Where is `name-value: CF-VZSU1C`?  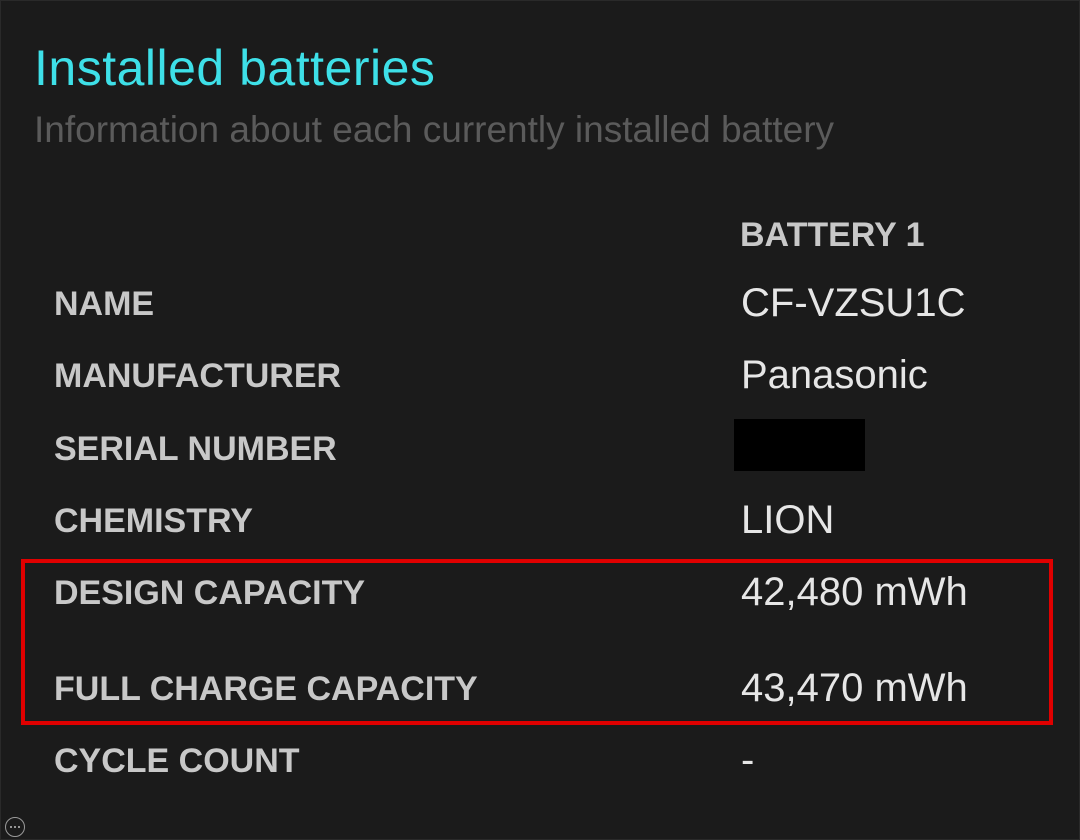
name-value: CF-VZSU1C is located at coordinates (853, 303).